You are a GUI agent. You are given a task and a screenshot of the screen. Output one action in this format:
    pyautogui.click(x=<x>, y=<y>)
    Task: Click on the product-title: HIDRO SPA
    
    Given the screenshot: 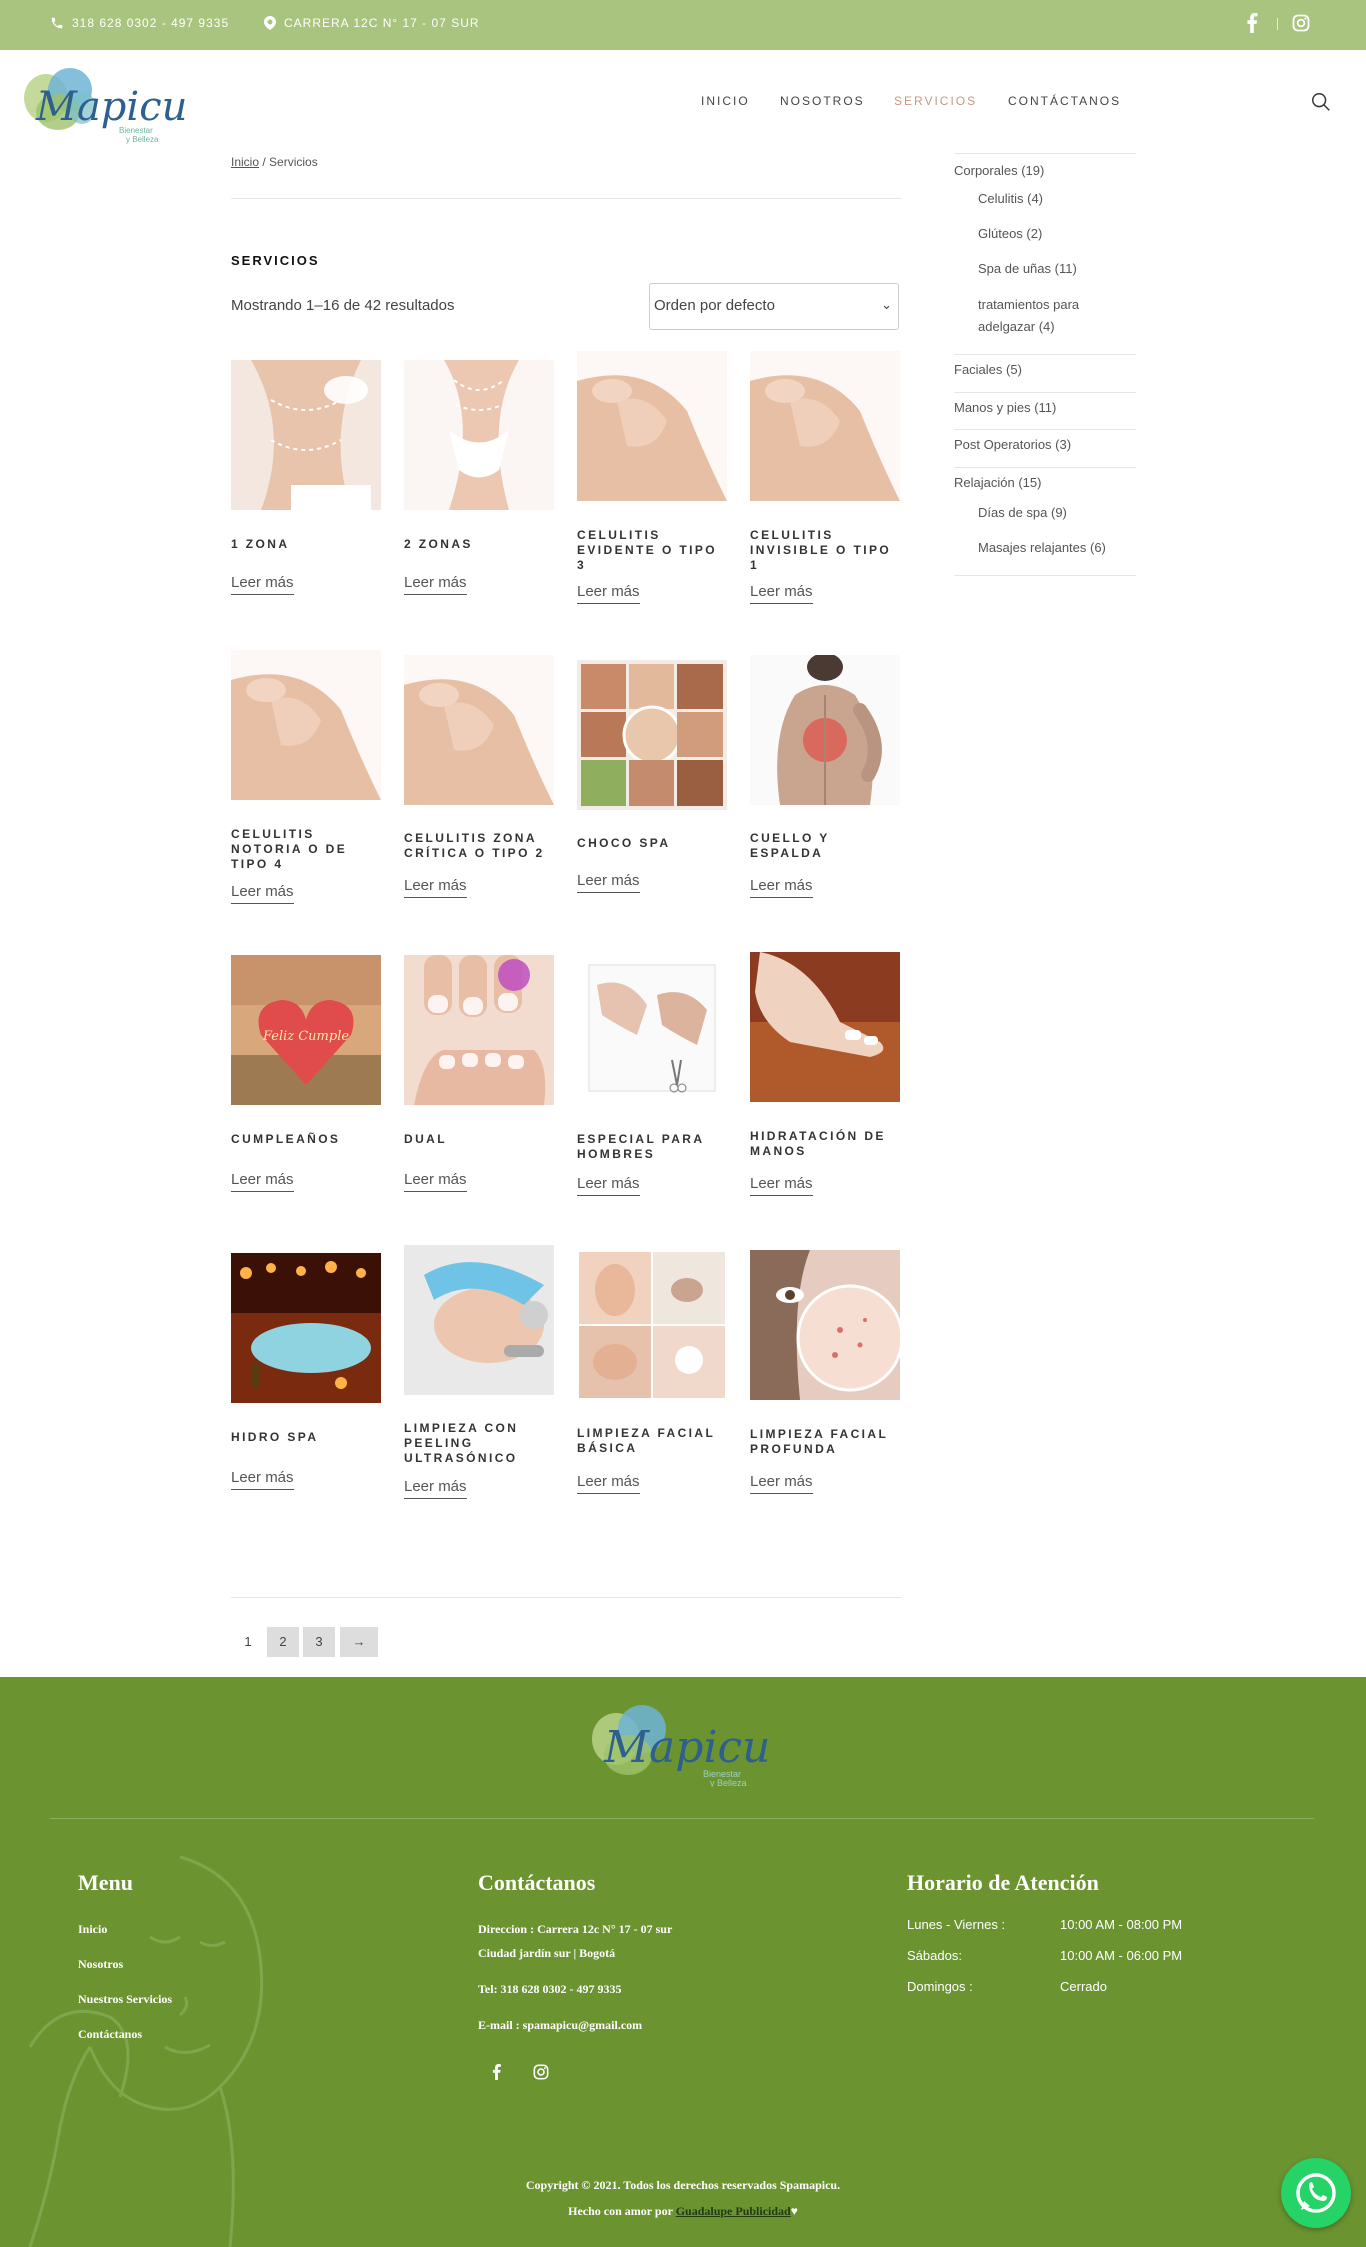 What is the action you would take?
    pyautogui.click(x=306, y=1437)
    